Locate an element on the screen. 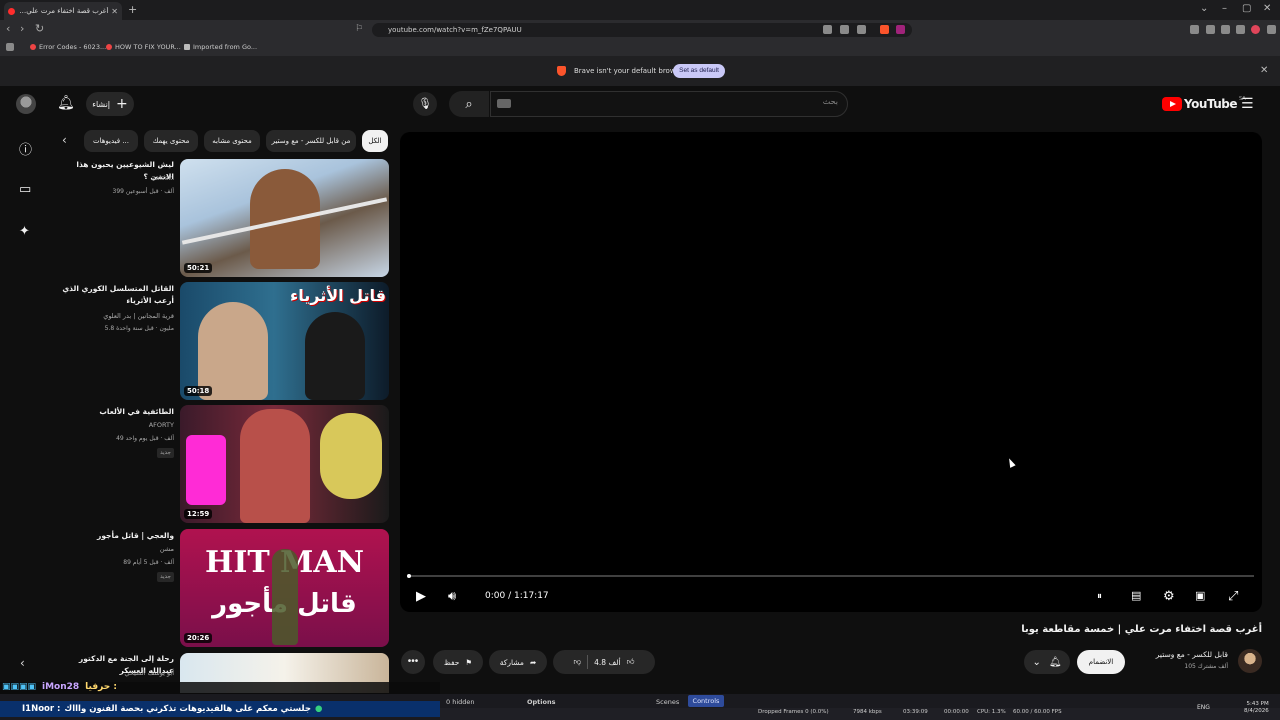 The image size is (1280, 720). sidebar-icon is located at coordinates (1194, 29).